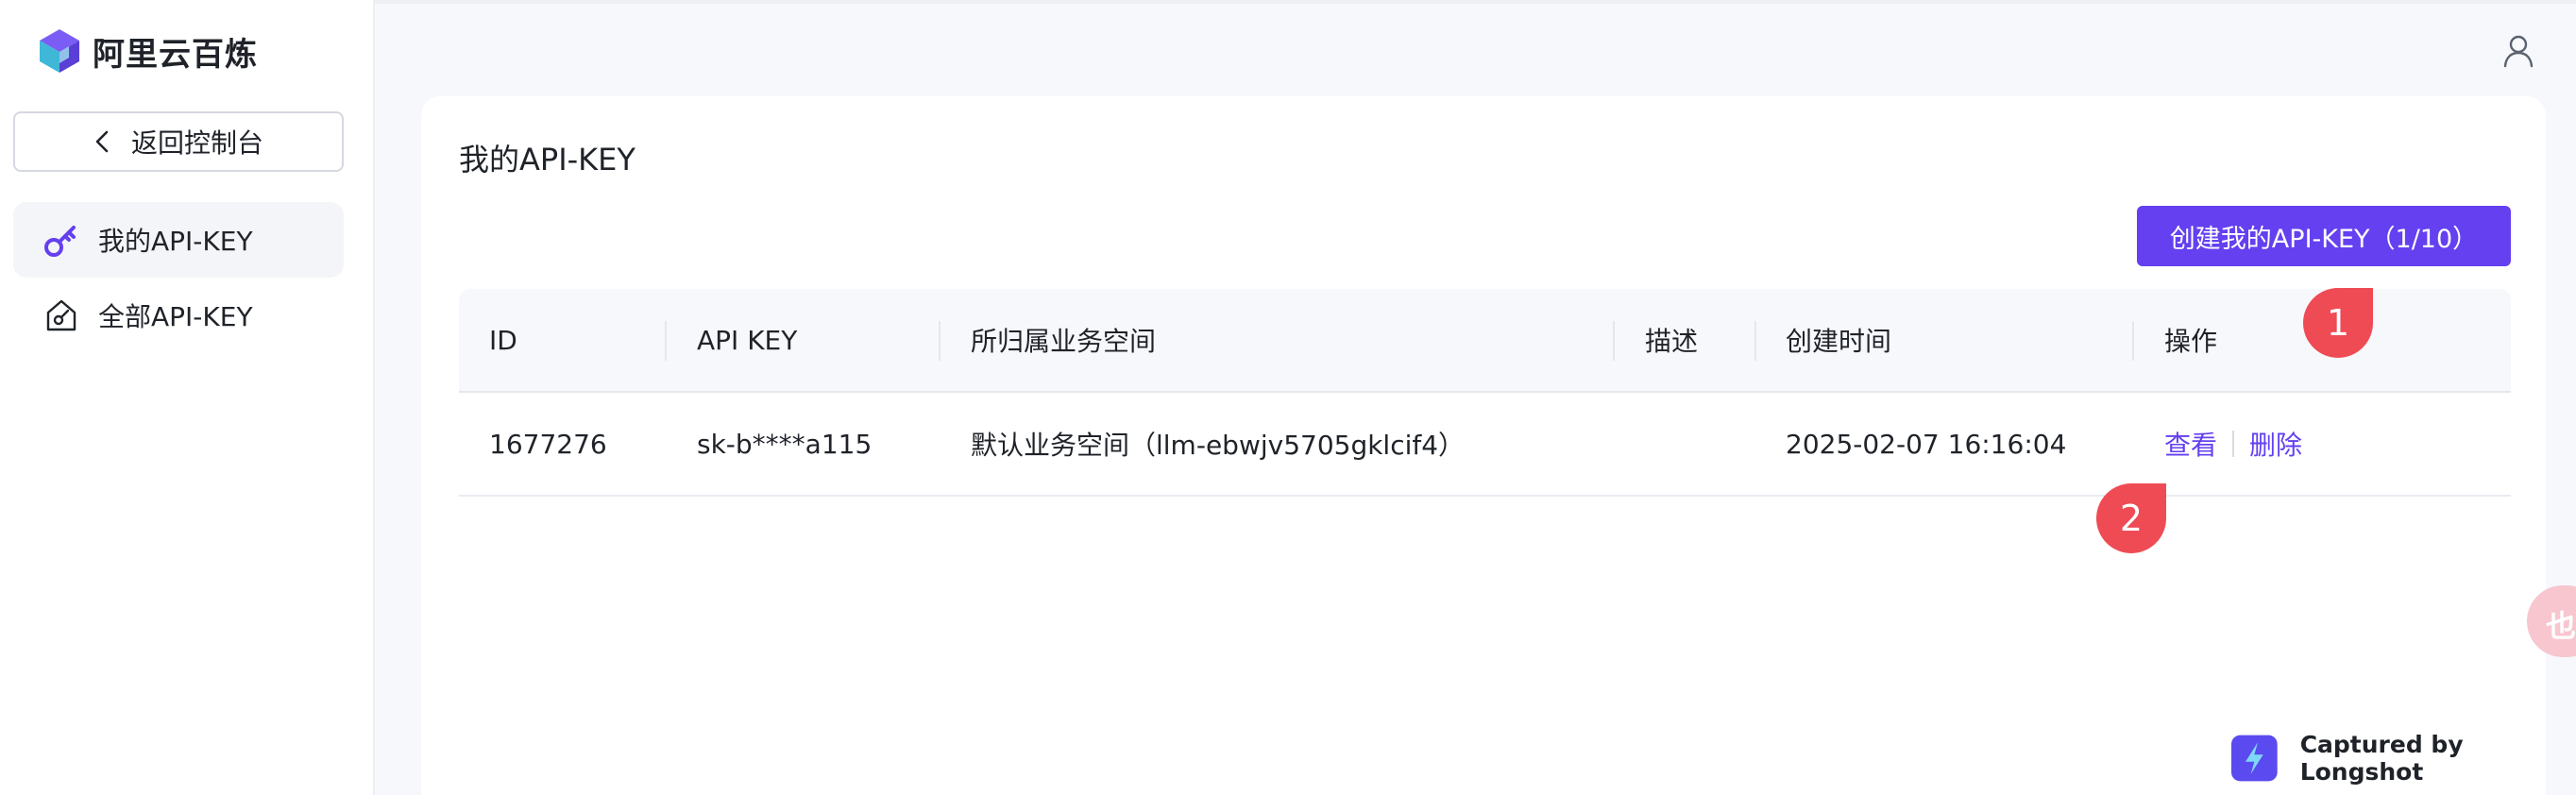  I want to click on floating-assistant-label: 也A, so click(2561, 626).